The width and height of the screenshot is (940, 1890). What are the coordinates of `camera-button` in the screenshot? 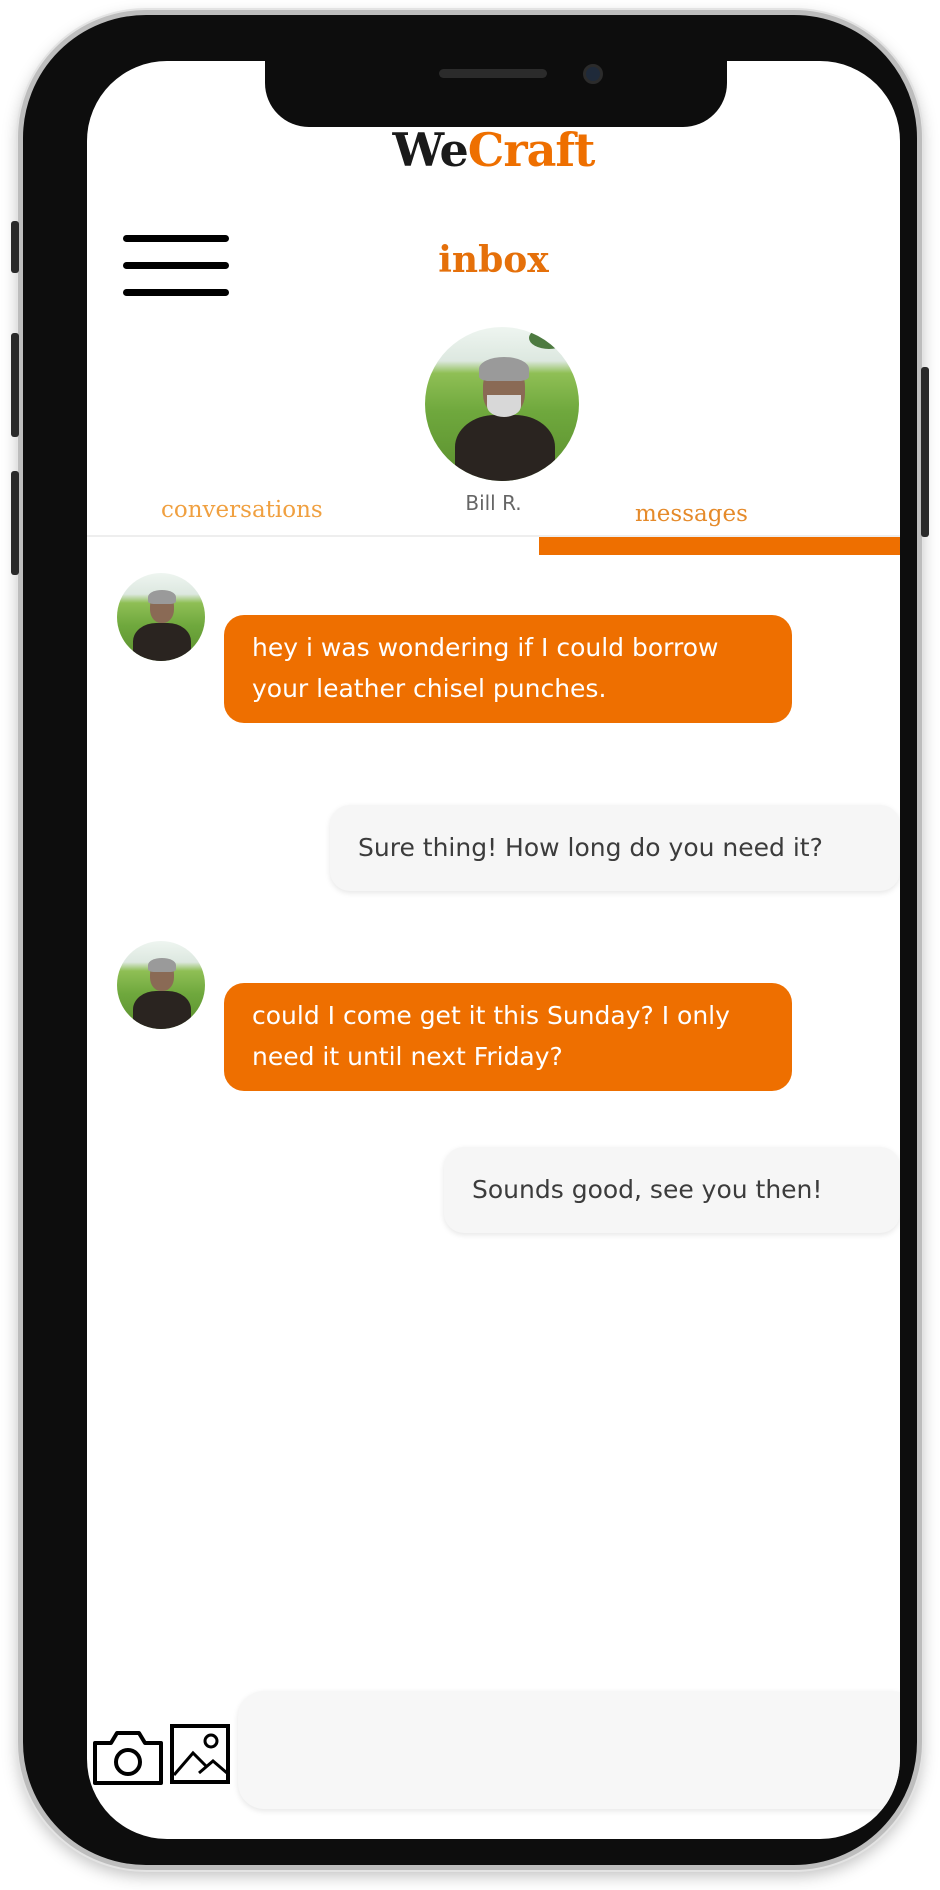 It's located at (128, 1757).